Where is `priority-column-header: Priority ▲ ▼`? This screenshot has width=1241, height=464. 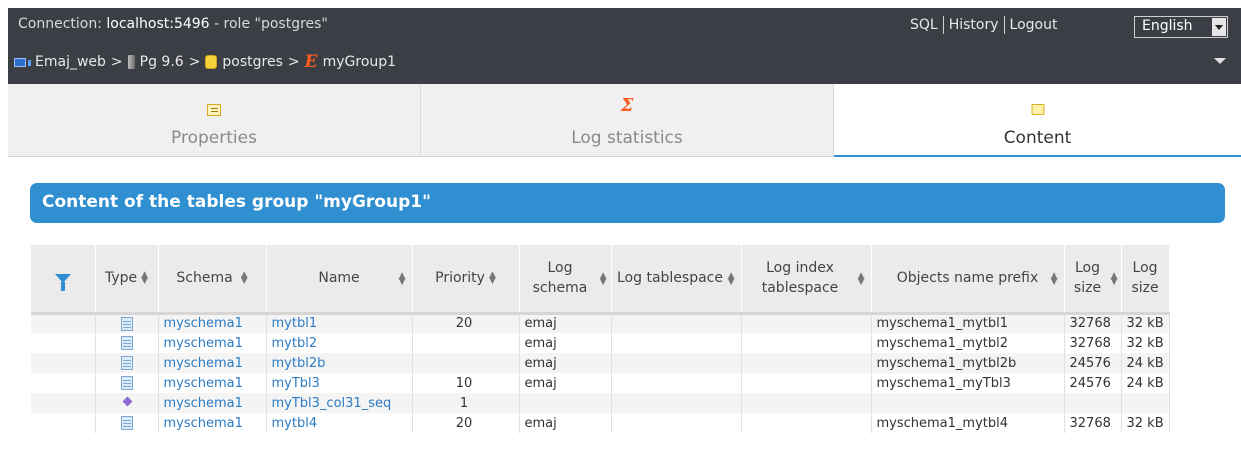
priority-column-header: Priority ▲ ▼ is located at coordinates (466, 280).